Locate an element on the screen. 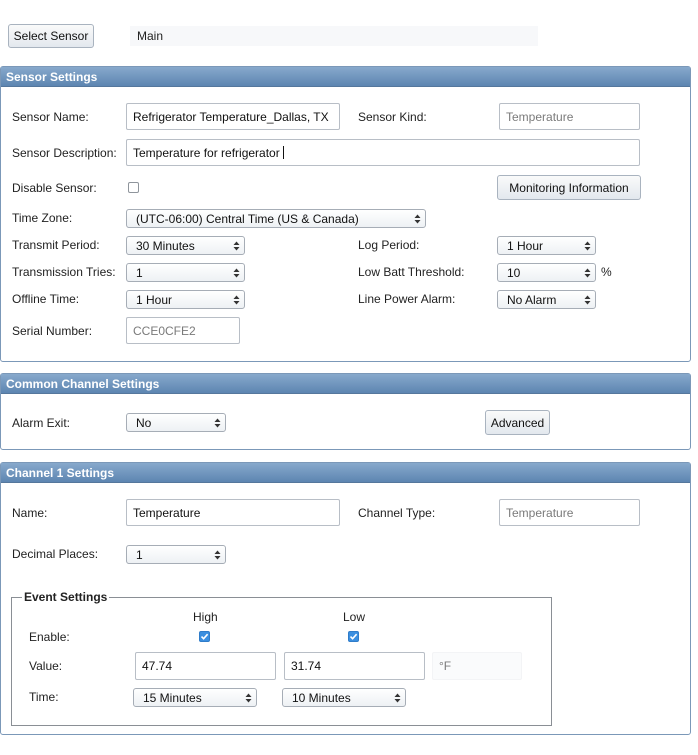 This screenshot has width=698, height=755. high-value-input: 47.74 is located at coordinates (205, 666).